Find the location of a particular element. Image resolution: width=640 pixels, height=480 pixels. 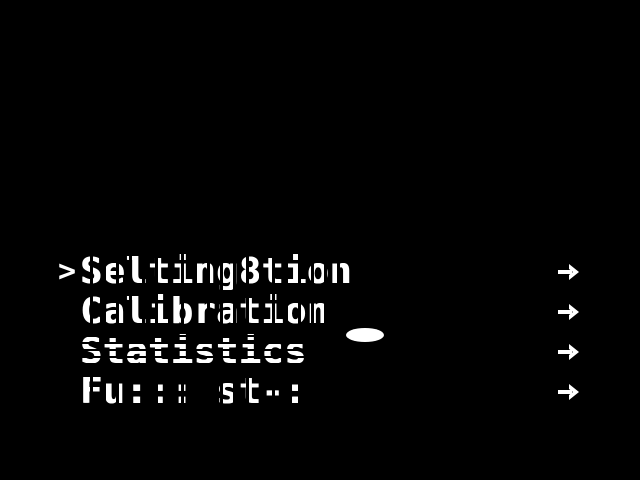

menu-item-setting: > Selting8tion is located at coordinates (328, 272).